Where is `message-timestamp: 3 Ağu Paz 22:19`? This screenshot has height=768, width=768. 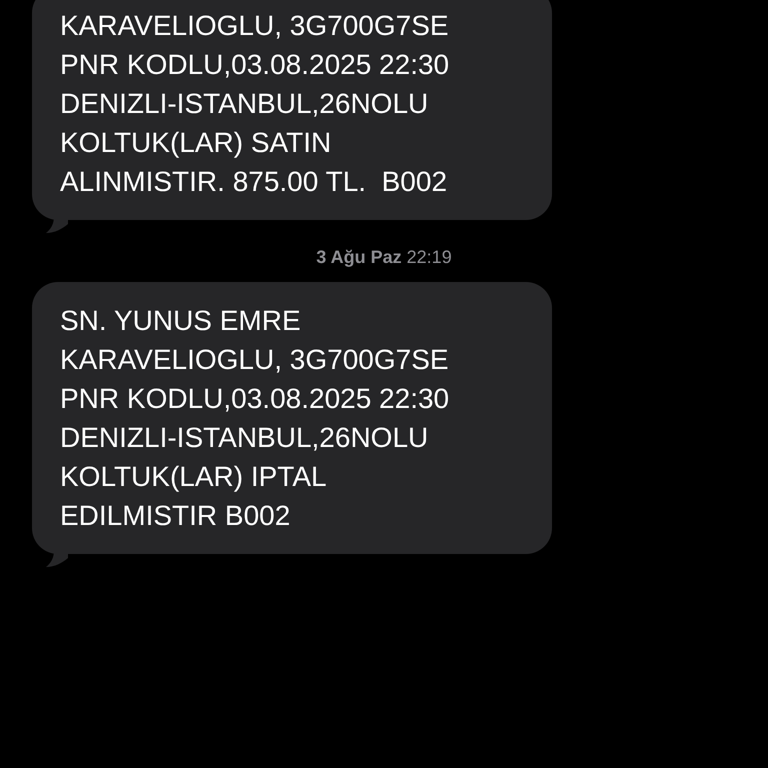
message-timestamp: 3 Ağu Paz 22:19 is located at coordinates (384, 257).